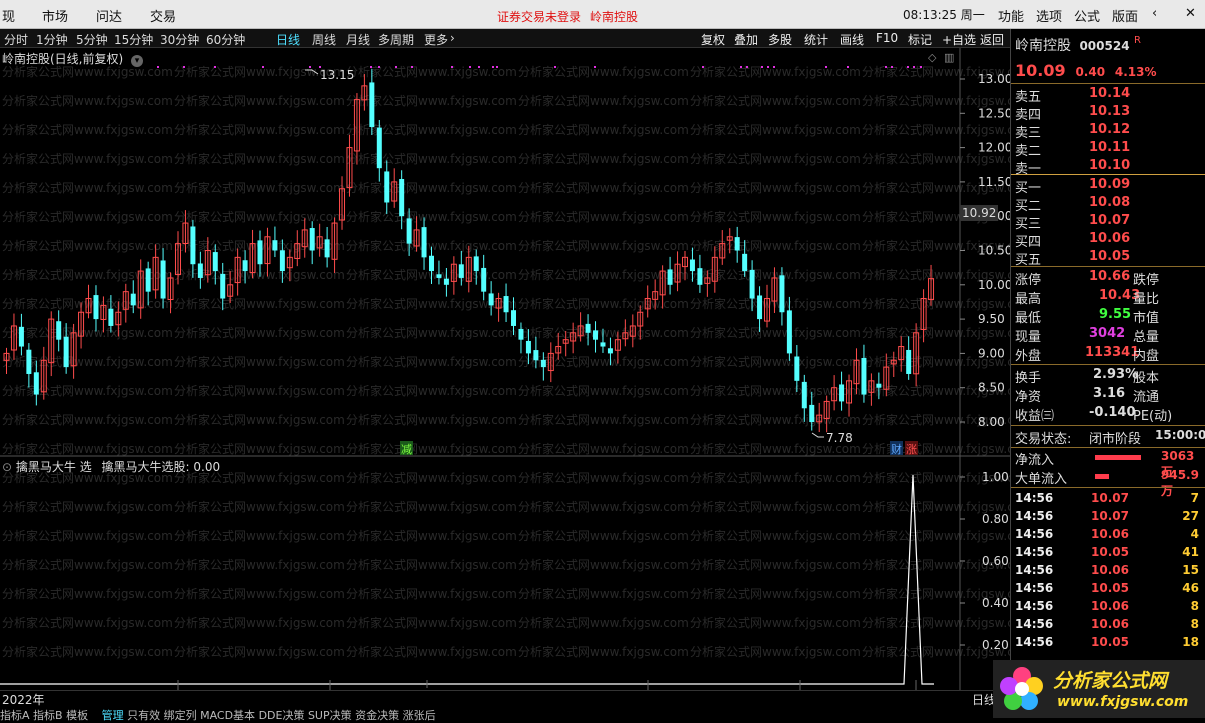  I want to click on tick-p: 10.06, so click(1110, 570).